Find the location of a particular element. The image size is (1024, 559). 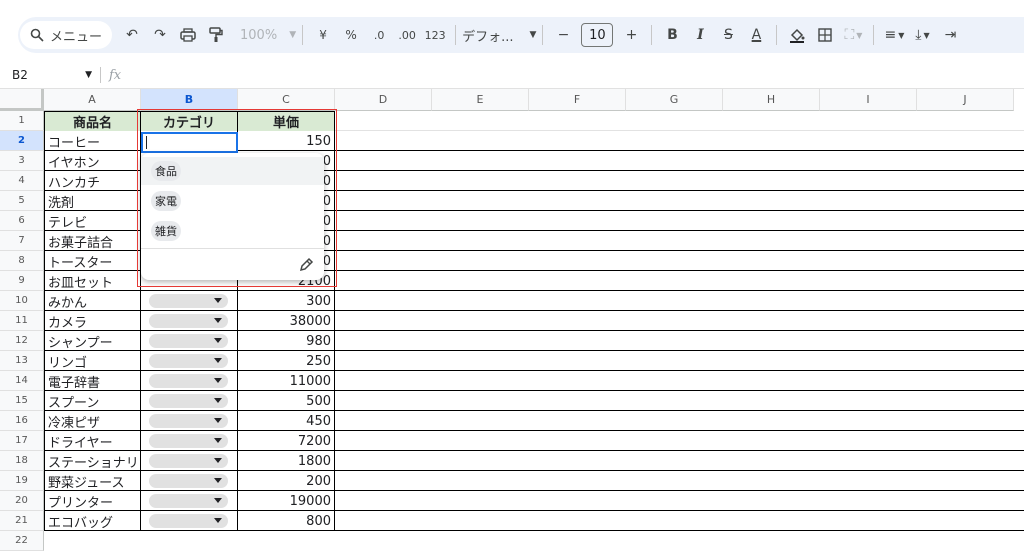

row-header: 17 is located at coordinates (22, 441).